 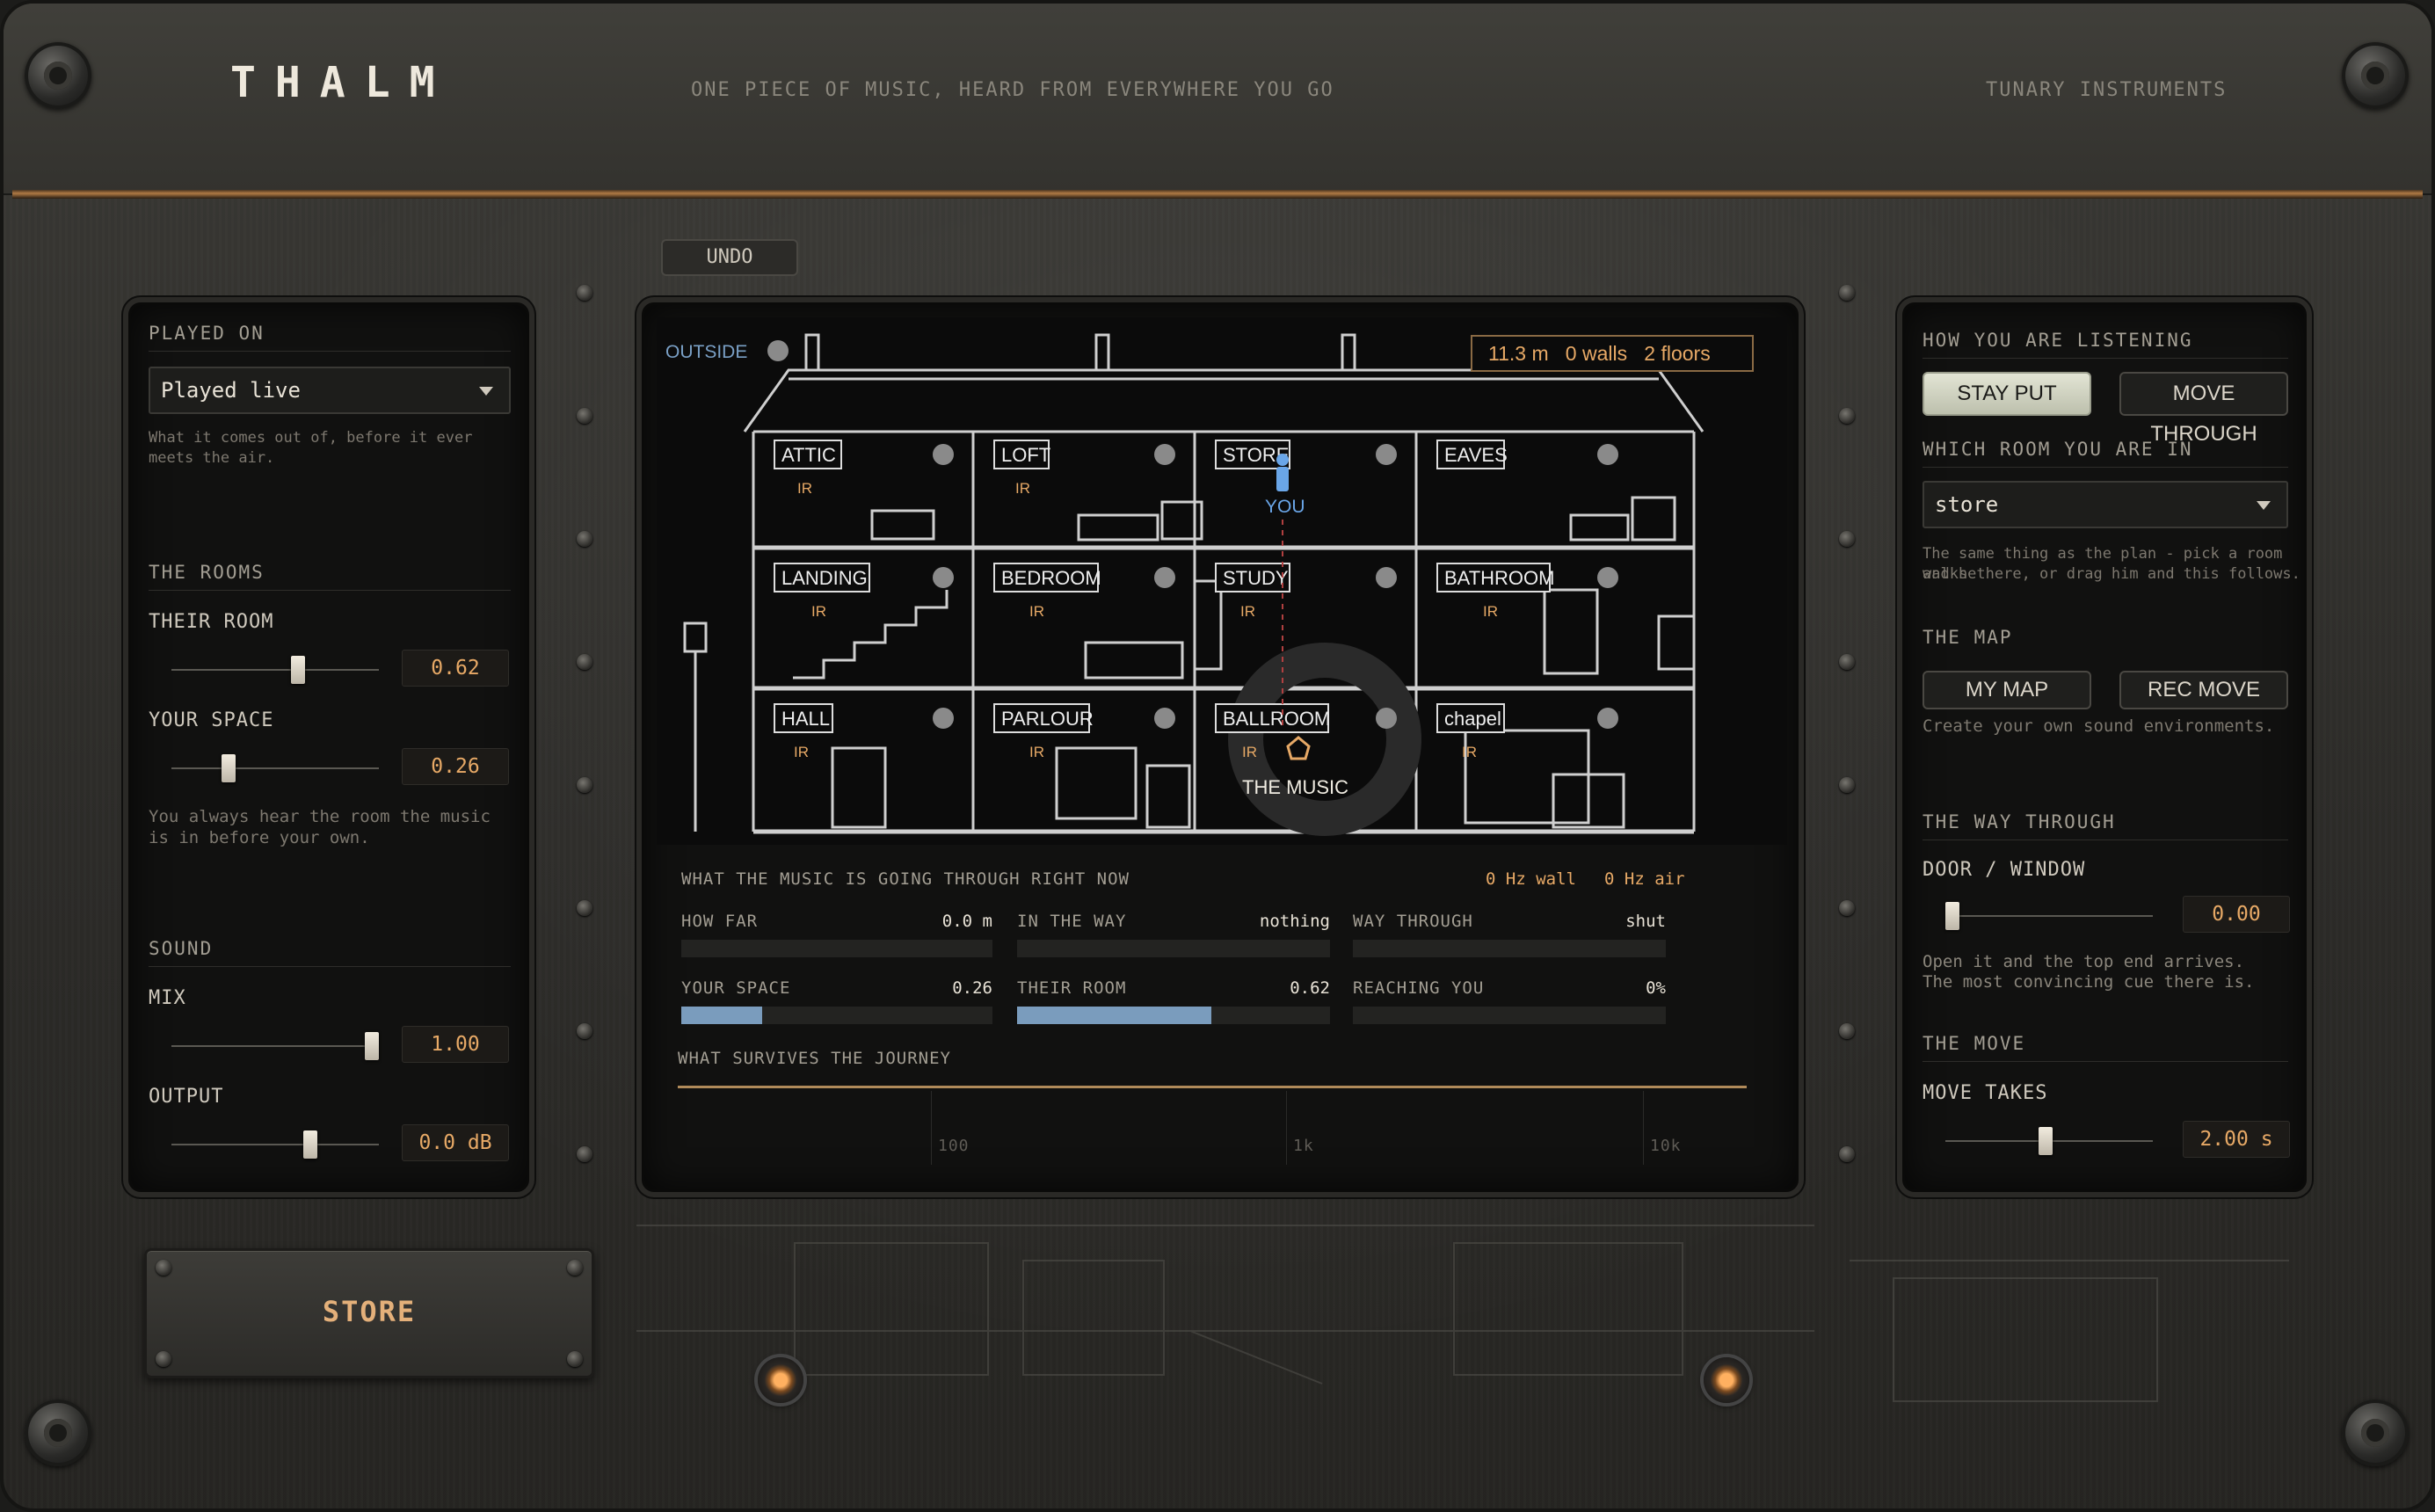 I want to click on walls-value: 0 walls, so click(x=1596, y=354).